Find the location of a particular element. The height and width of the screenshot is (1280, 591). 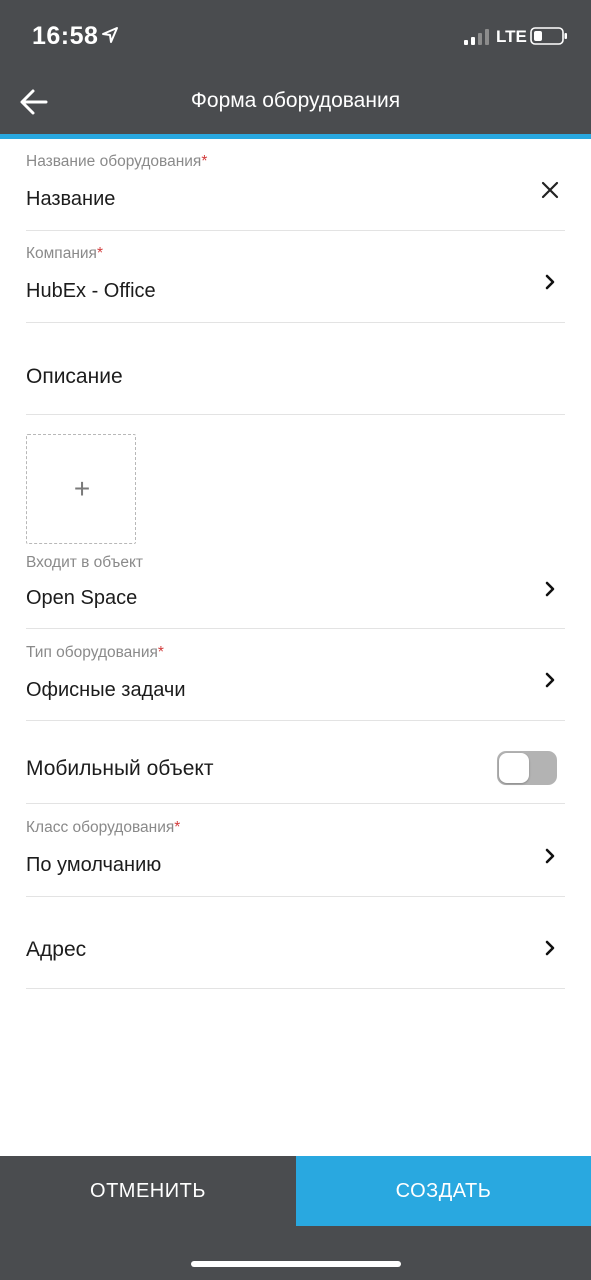

create-button: СОЗДАТЬ is located at coordinates (443, 1191).